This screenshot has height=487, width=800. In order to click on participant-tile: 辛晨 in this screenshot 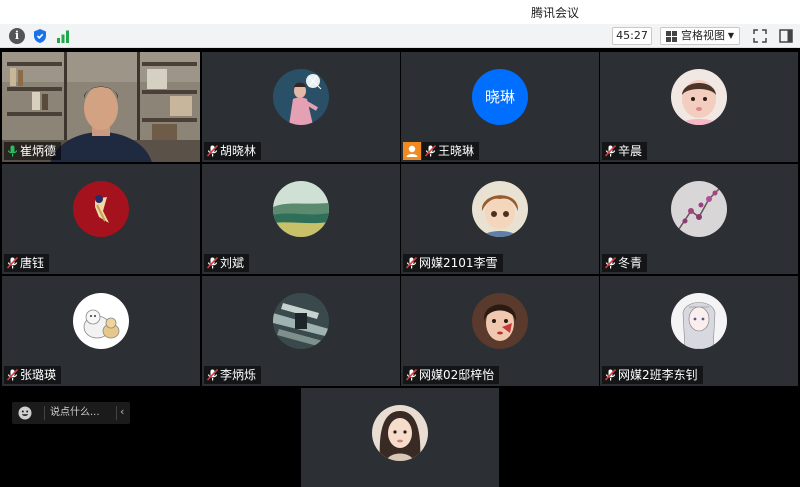, I will do `click(699, 107)`.